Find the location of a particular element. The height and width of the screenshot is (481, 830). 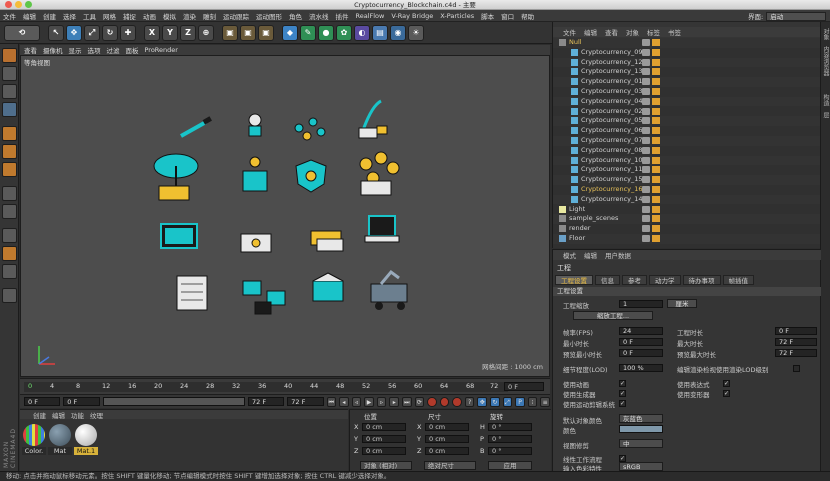

attribute-menu-edit: 编辑 is located at coordinates (590, 255).